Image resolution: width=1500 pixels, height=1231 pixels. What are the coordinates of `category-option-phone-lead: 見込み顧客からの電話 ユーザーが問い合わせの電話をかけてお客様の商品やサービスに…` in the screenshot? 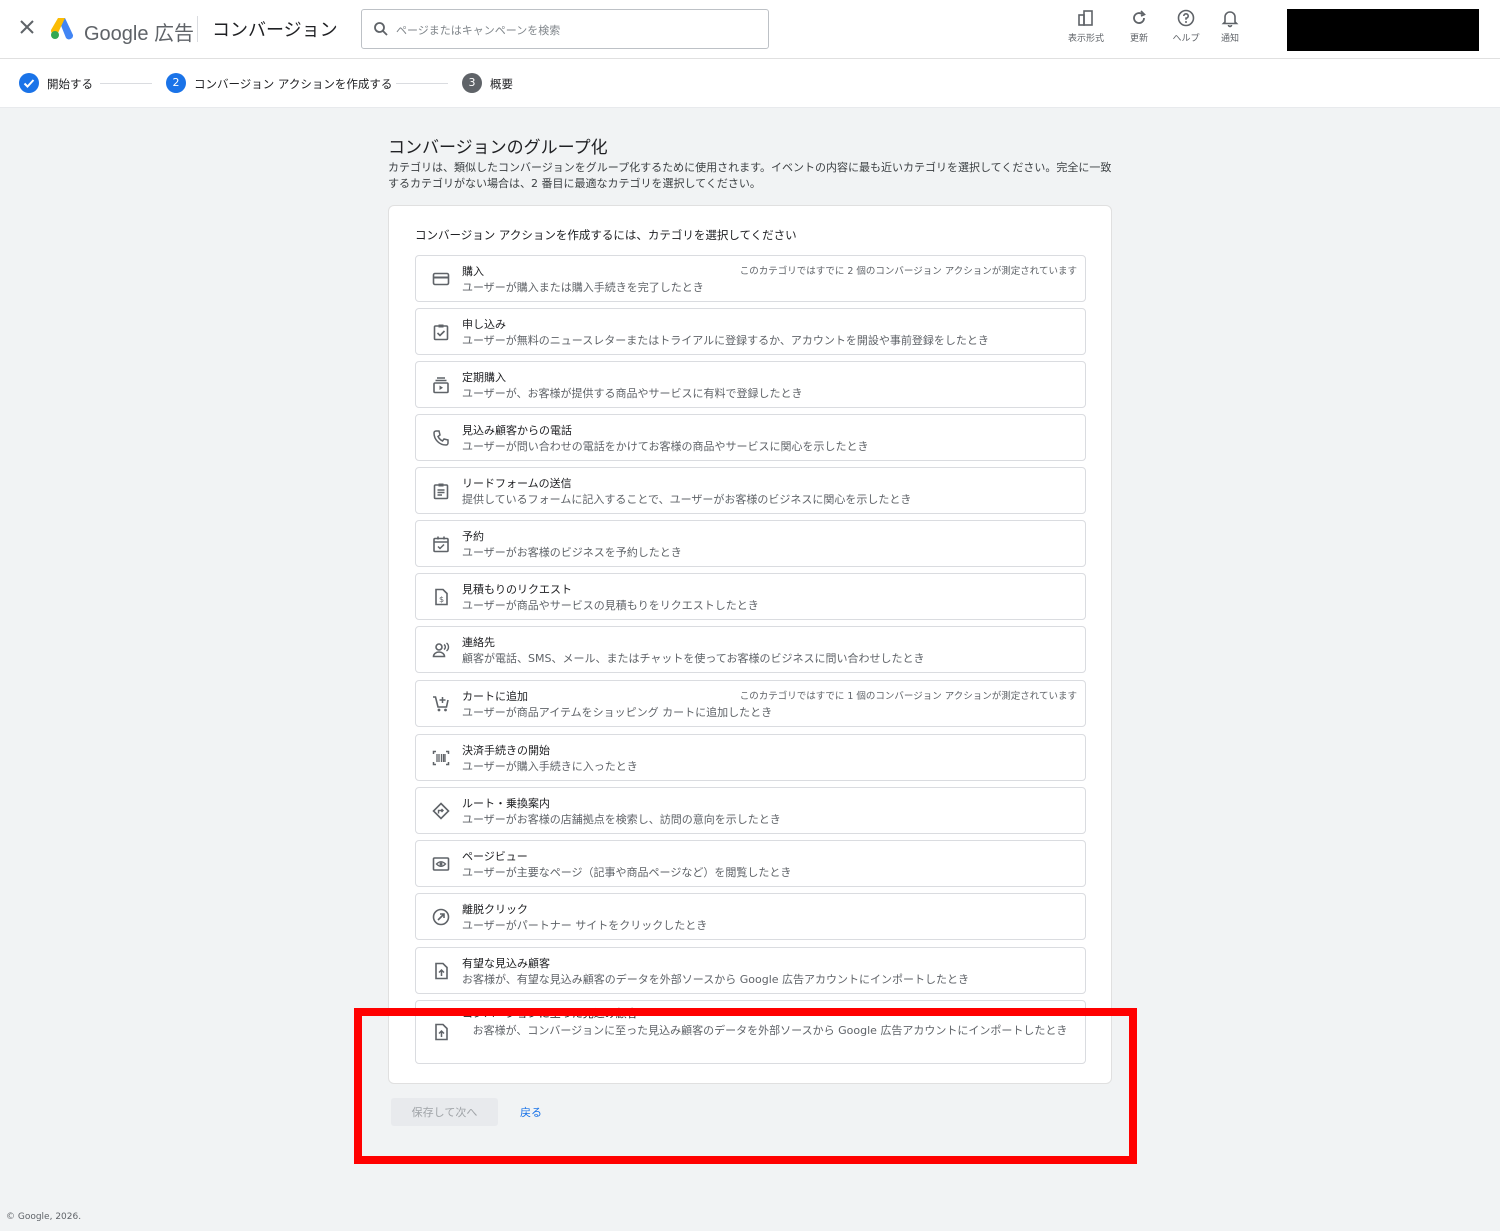 It's located at (750, 437).